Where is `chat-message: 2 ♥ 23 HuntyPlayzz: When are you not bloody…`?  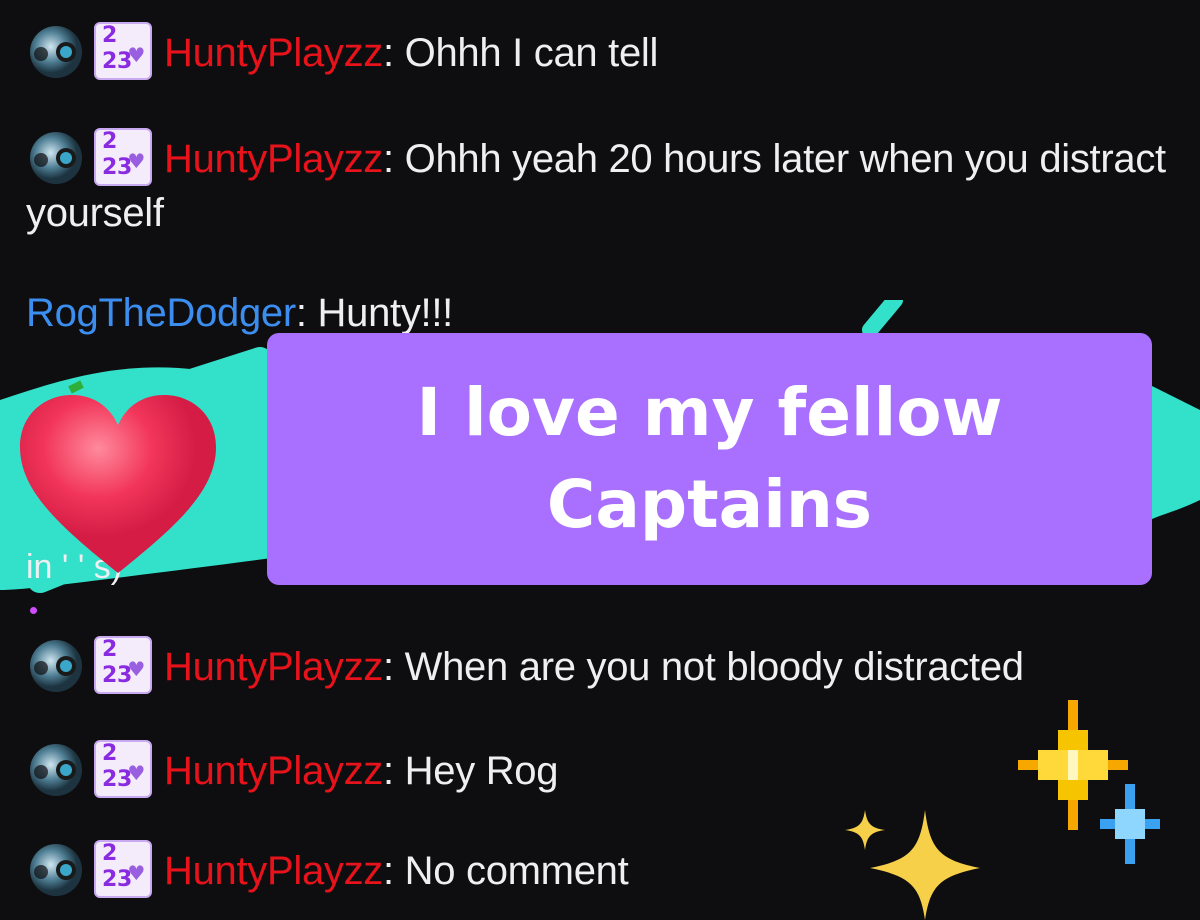
chat-message: 2 ♥ 23 HuntyPlayzz: When are you not bloody… is located at coordinates (601, 665).